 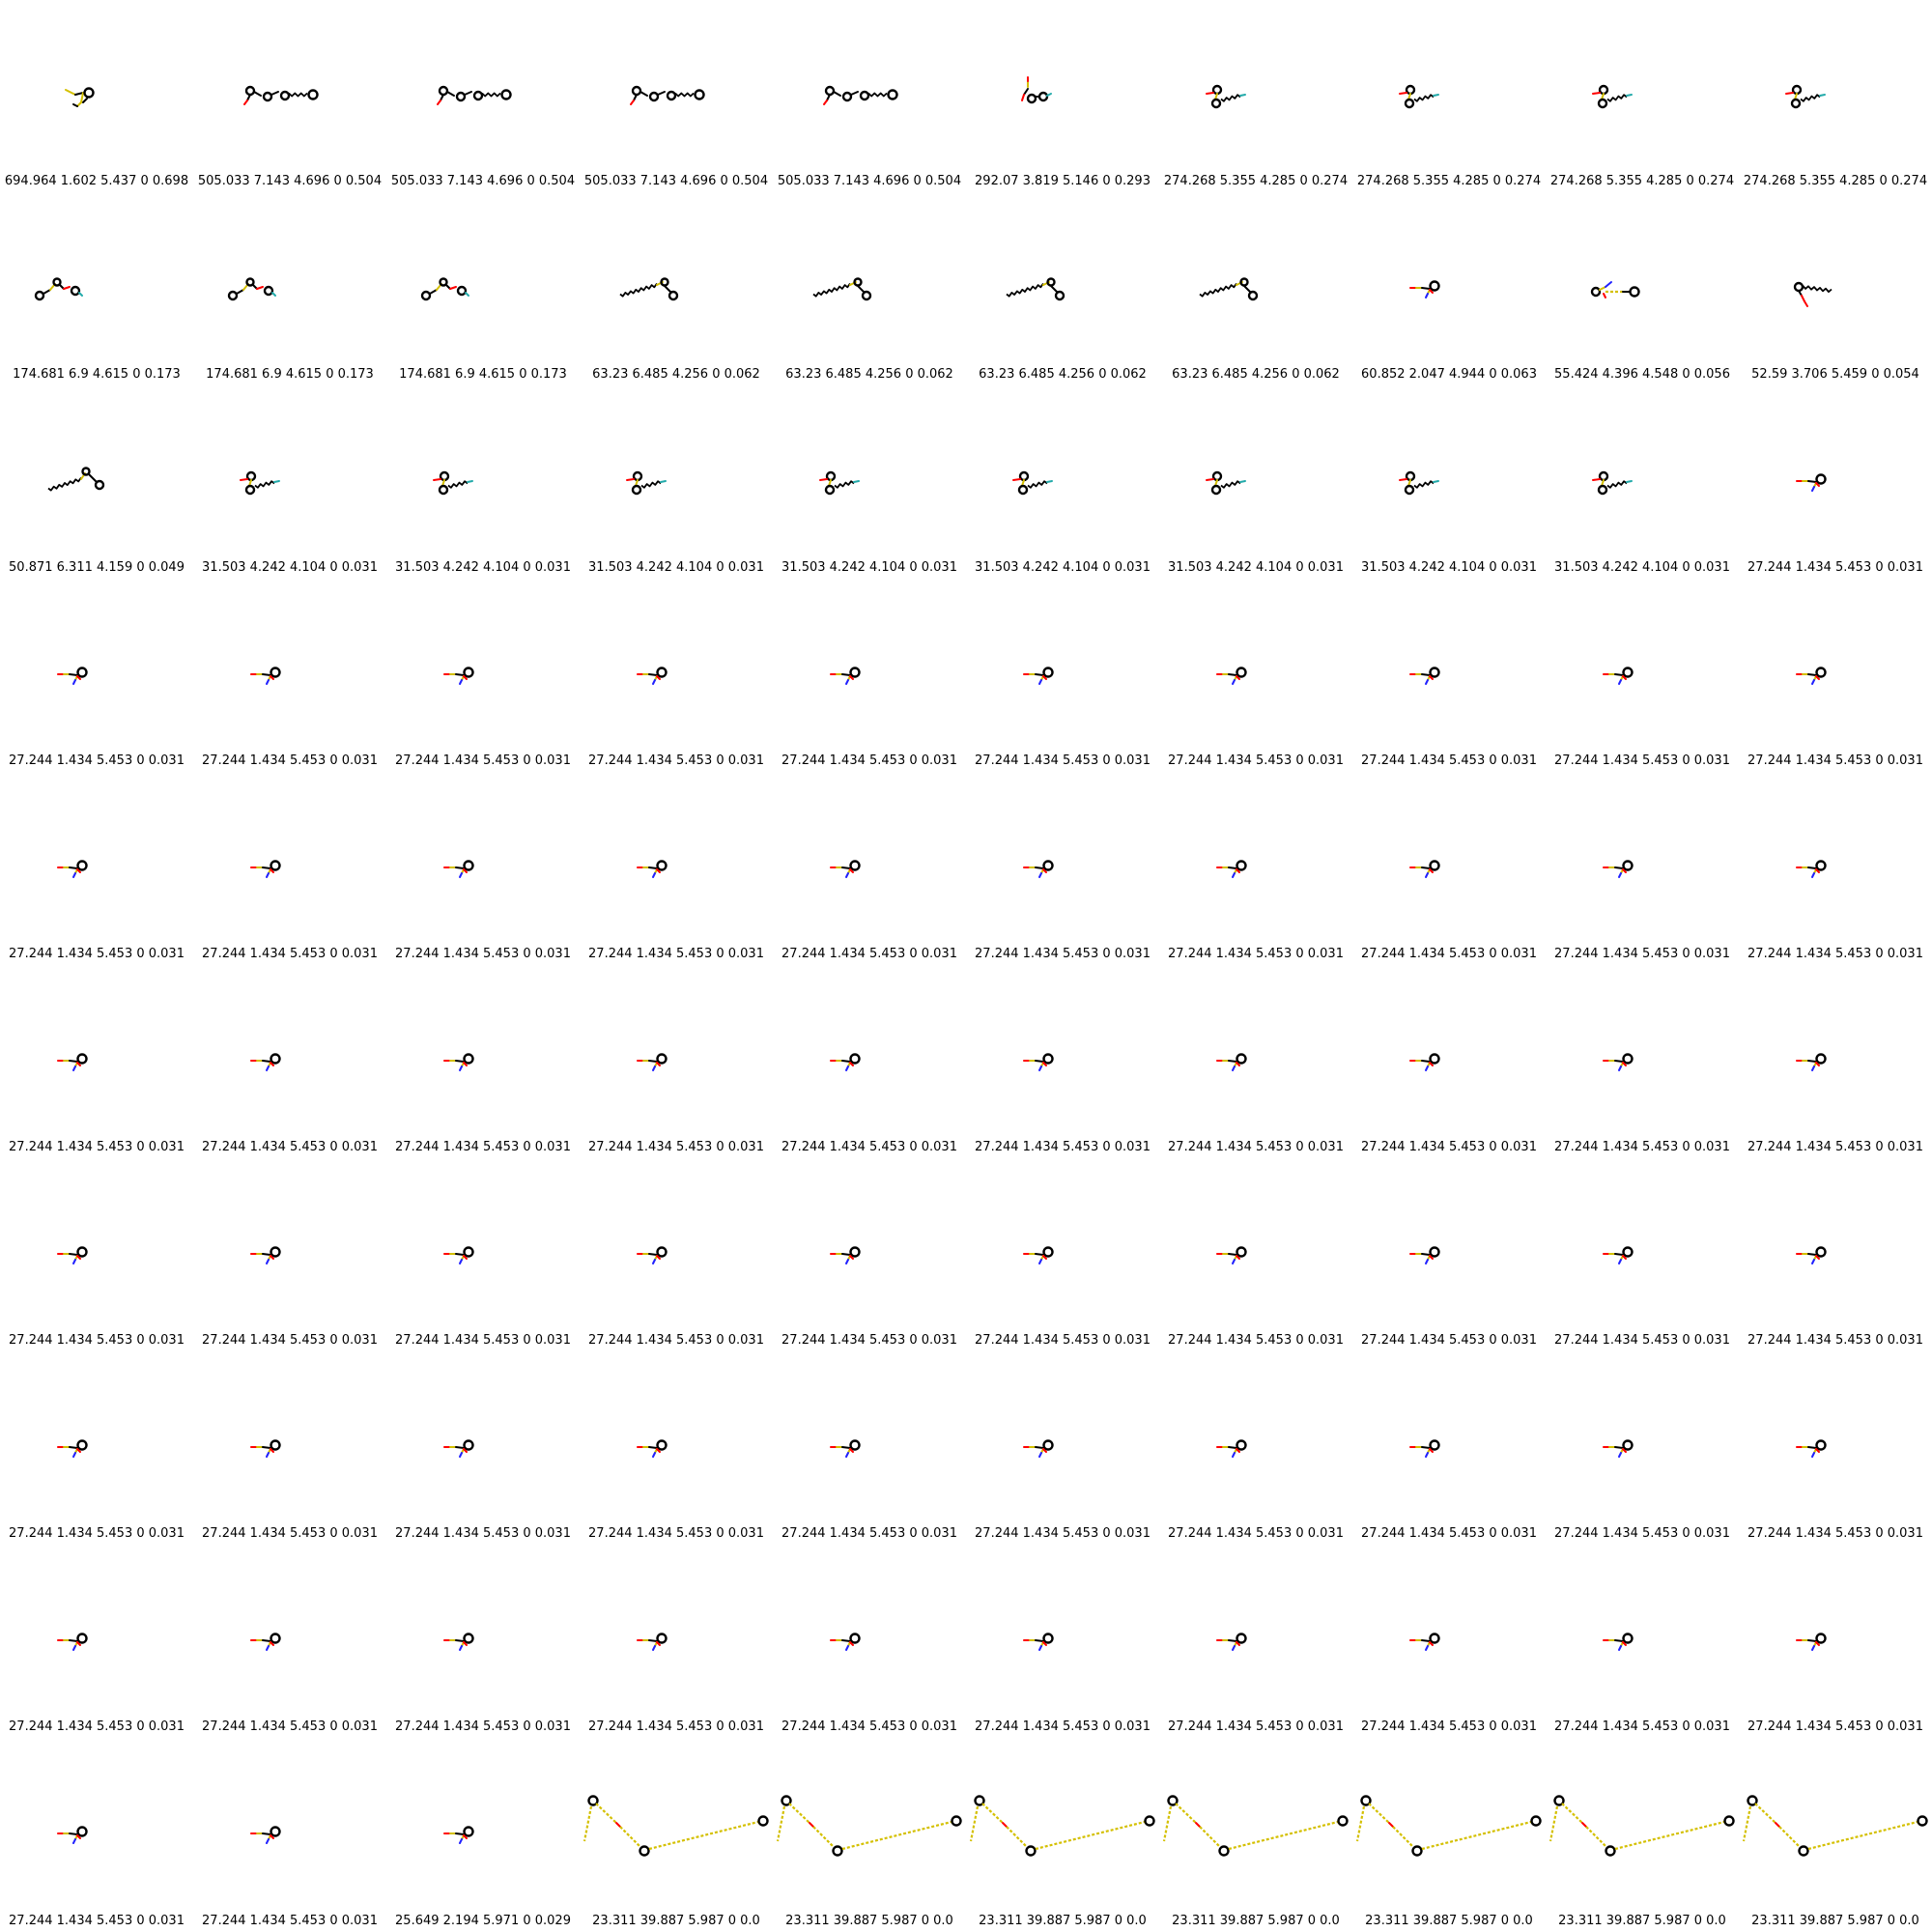 I want to click on score-label: 174.681 6.9 4.615 0 0.173, so click(x=483, y=374).